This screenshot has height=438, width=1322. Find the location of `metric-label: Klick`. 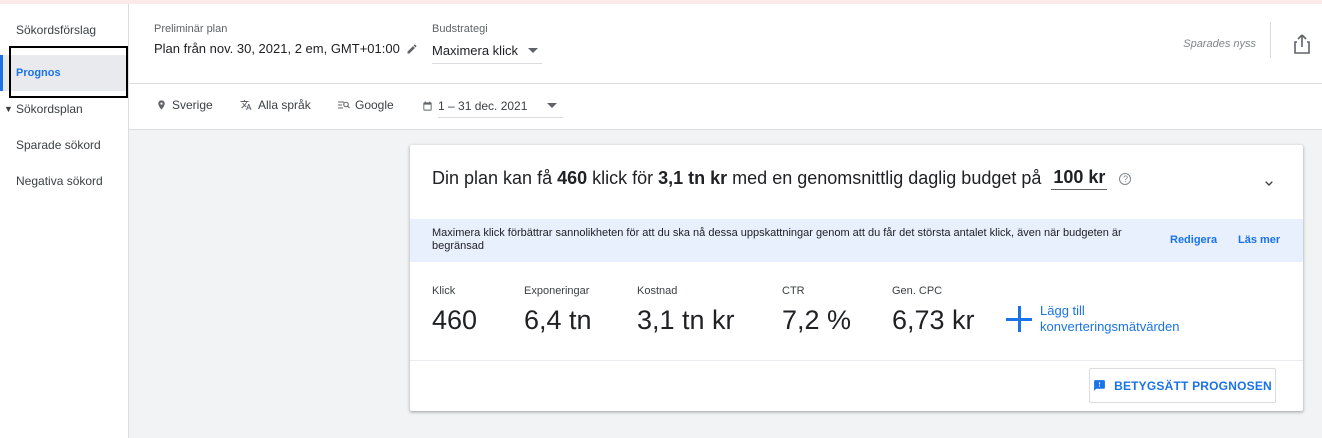

metric-label: Klick is located at coordinates (444, 291).